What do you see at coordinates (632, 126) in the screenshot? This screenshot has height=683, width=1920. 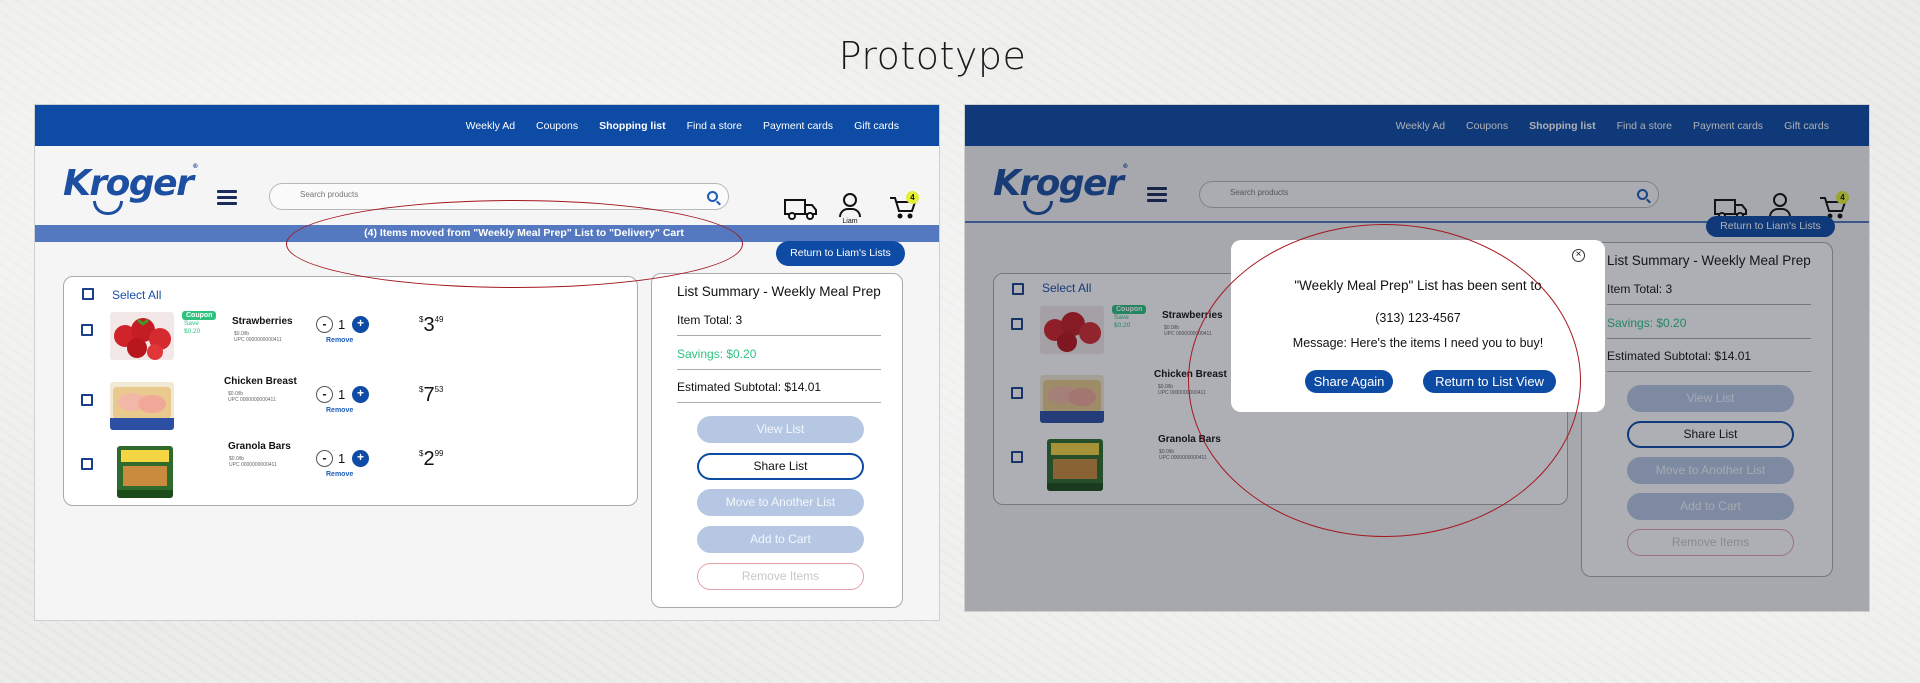 I see `nav-shopping-list: Shopping list` at bounding box center [632, 126].